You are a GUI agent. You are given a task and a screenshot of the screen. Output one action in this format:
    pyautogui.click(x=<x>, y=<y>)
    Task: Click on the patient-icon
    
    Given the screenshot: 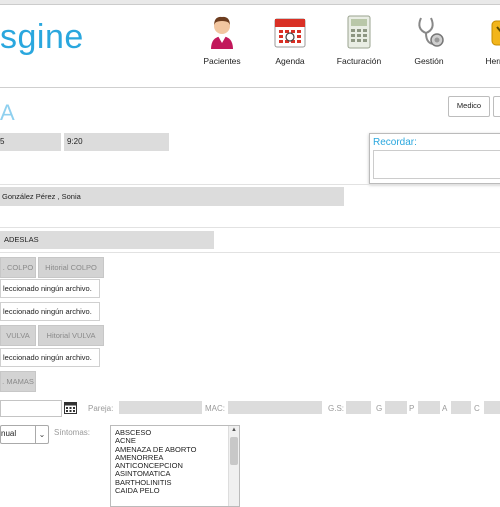 What is the action you would take?
    pyautogui.click(x=222, y=32)
    